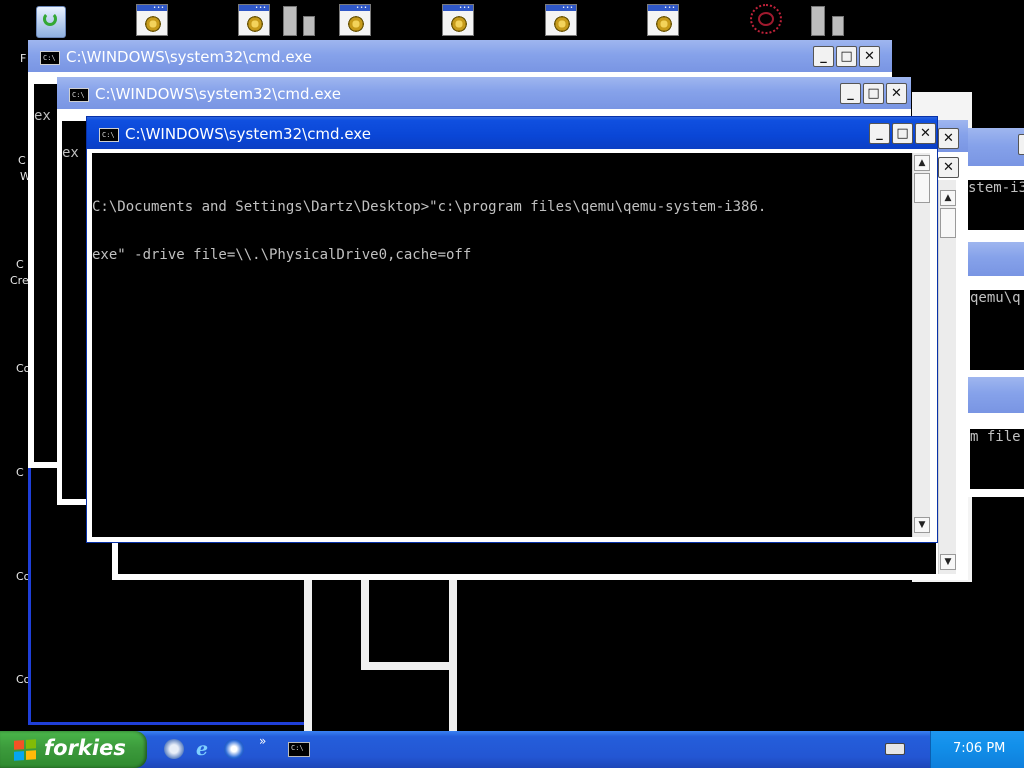 The width and height of the screenshot is (1024, 768). Describe the element at coordinates (262, 741) in the screenshot. I see `quicklaunch-more: »` at that location.